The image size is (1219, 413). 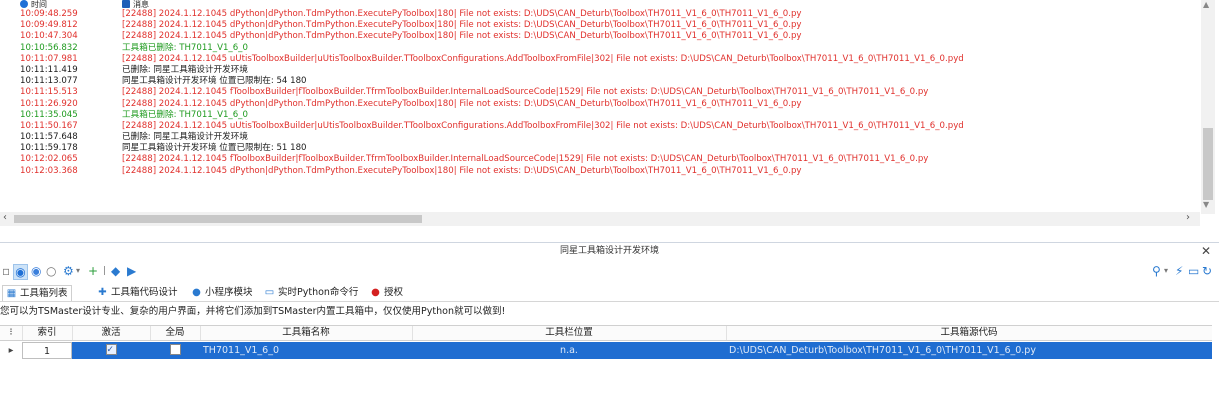 I want to click on global-checkbox, so click(x=175, y=349).